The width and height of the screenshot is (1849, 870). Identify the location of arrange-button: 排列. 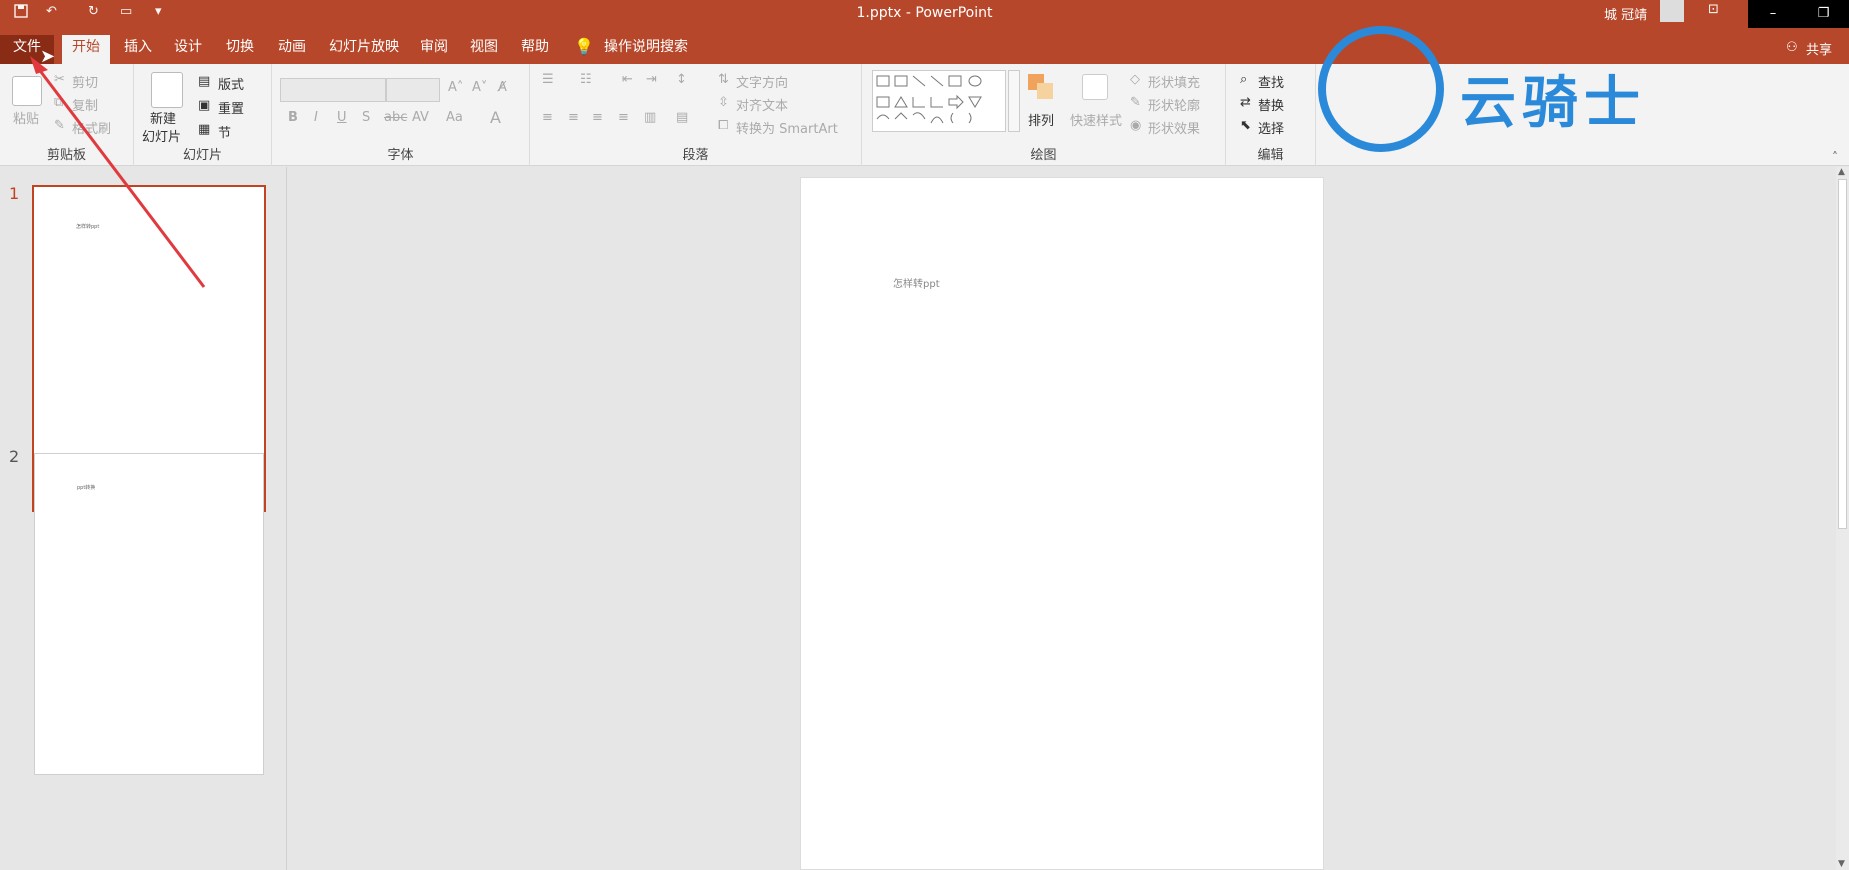
(1041, 119).